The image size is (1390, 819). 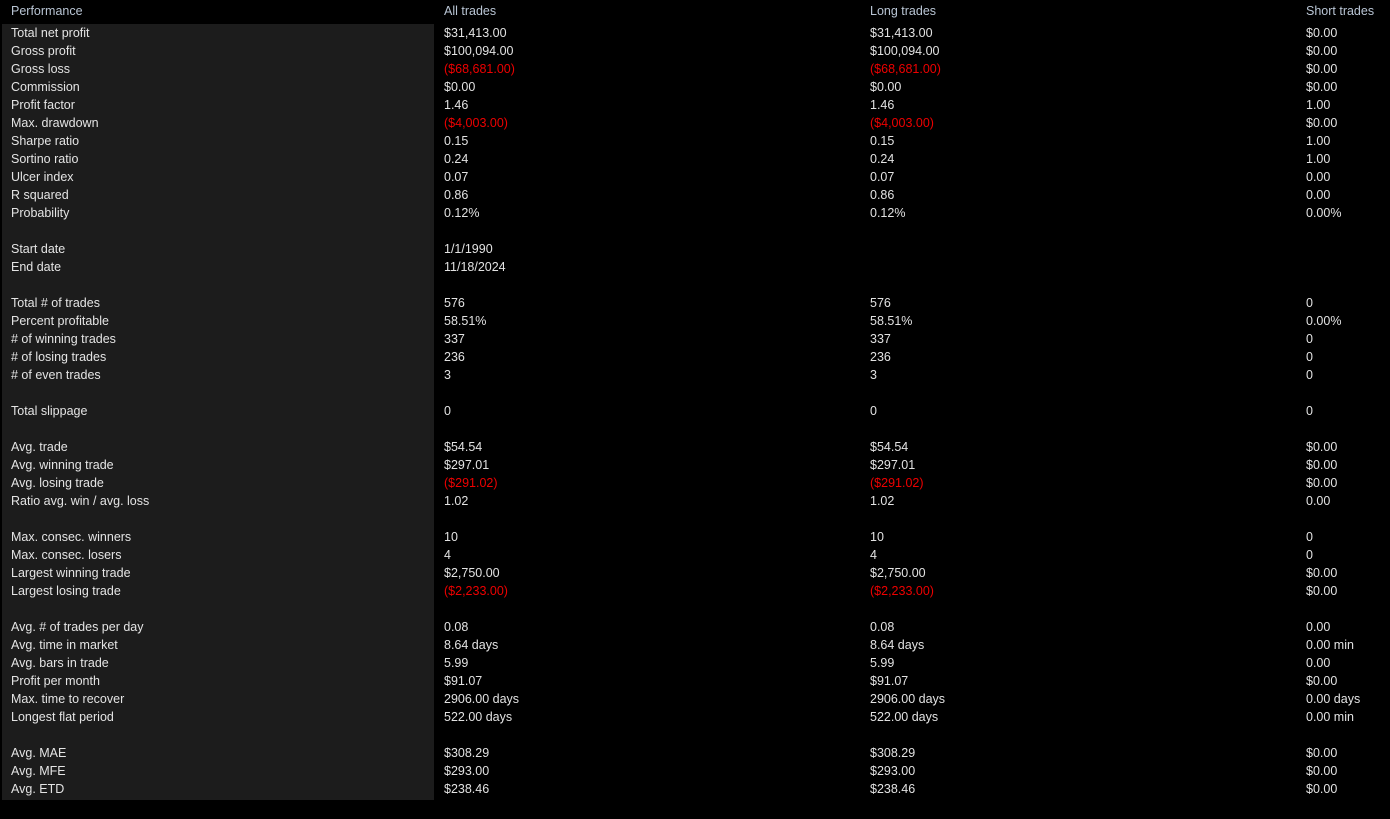 What do you see at coordinates (476, 123) in the screenshot?
I see `value-all-trades: ($4,003.00)` at bounding box center [476, 123].